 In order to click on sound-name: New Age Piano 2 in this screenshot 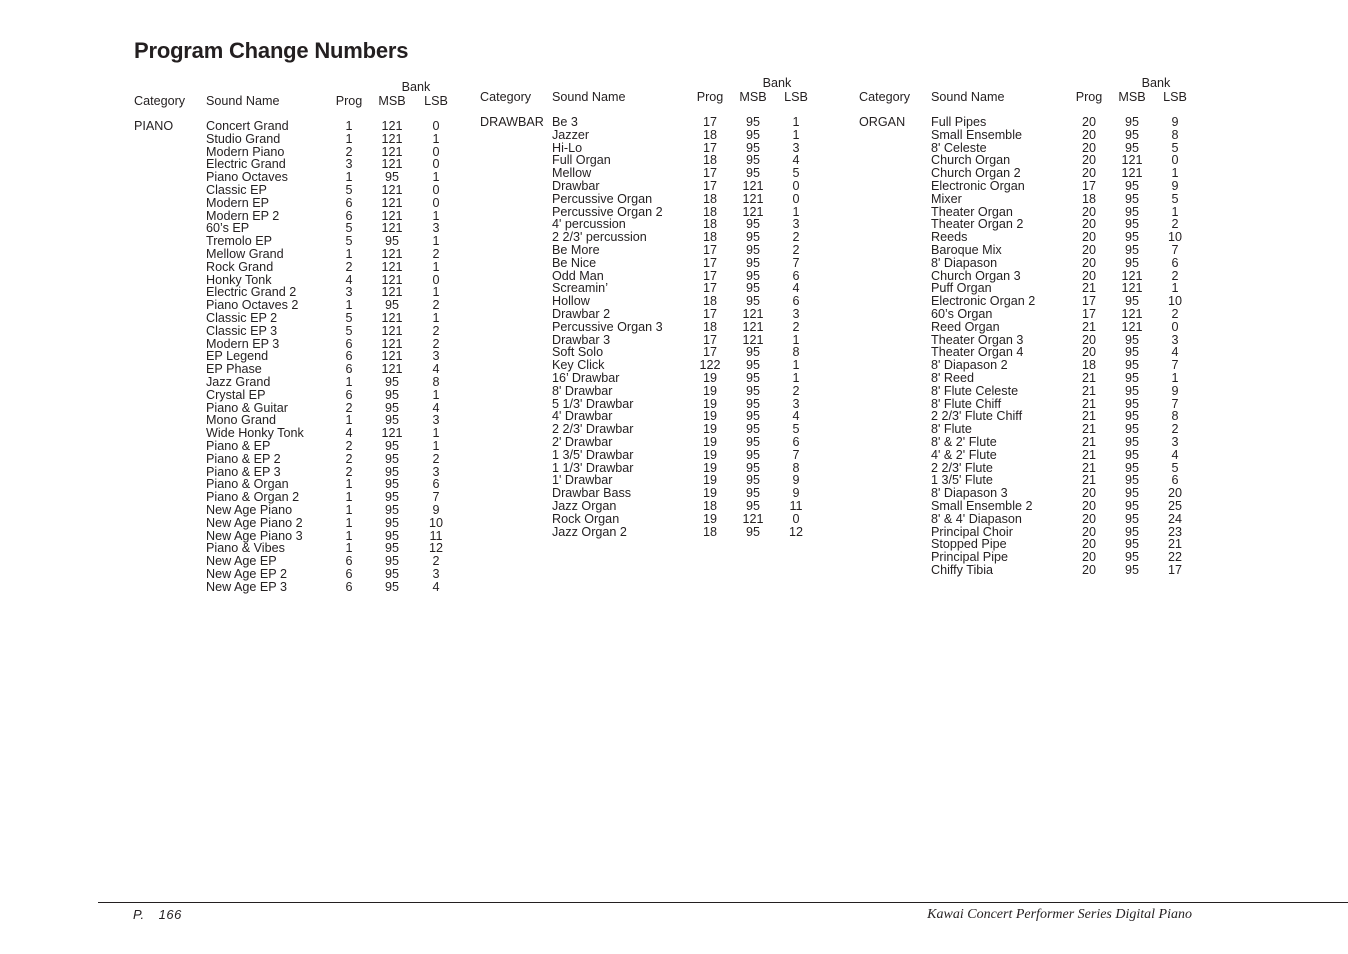, I will do `click(254, 522)`.